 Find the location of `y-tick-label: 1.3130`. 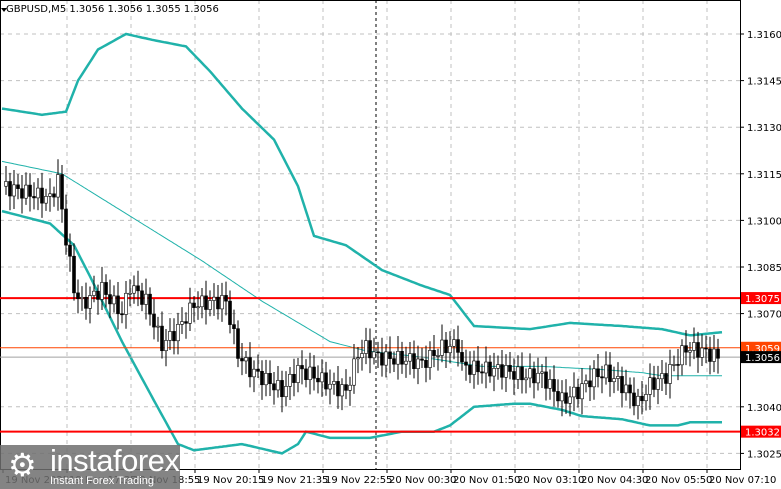

y-tick-label: 1.3130 is located at coordinates (764, 128).